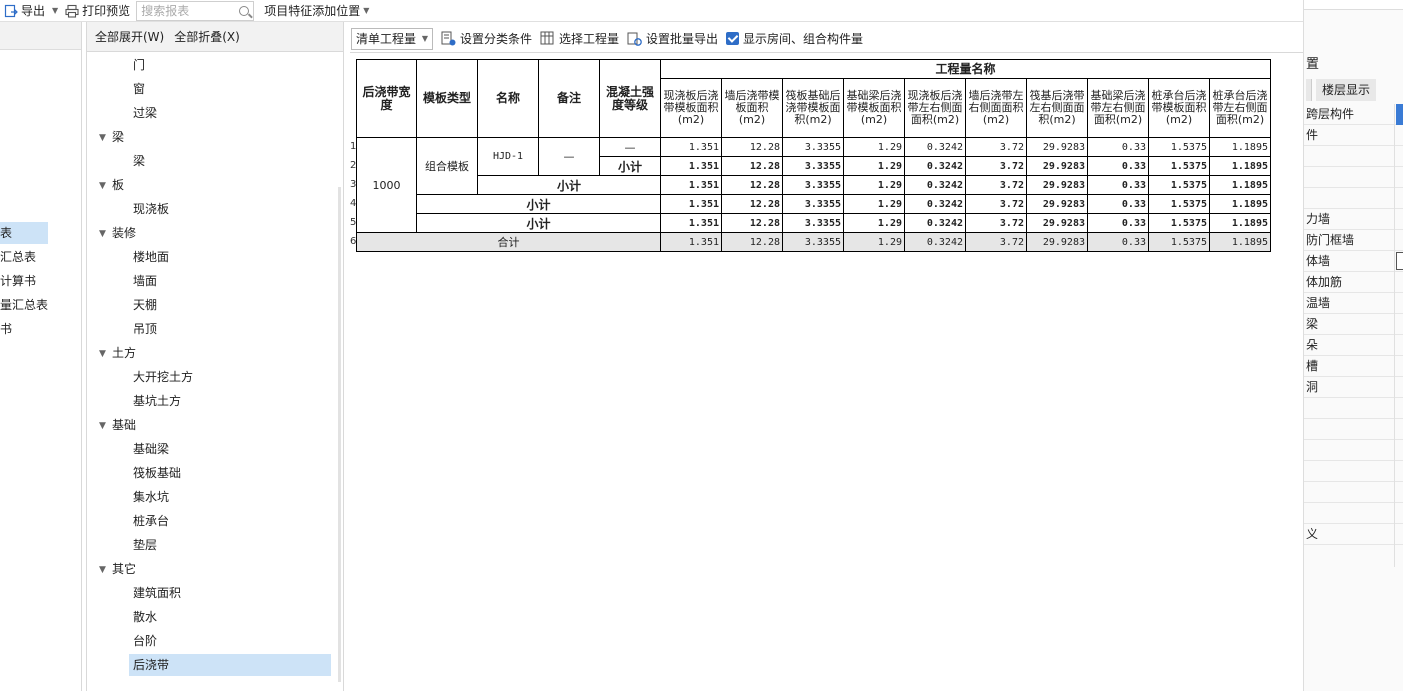  What do you see at coordinates (149, 449) in the screenshot?
I see `tree-item: 基础梁` at bounding box center [149, 449].